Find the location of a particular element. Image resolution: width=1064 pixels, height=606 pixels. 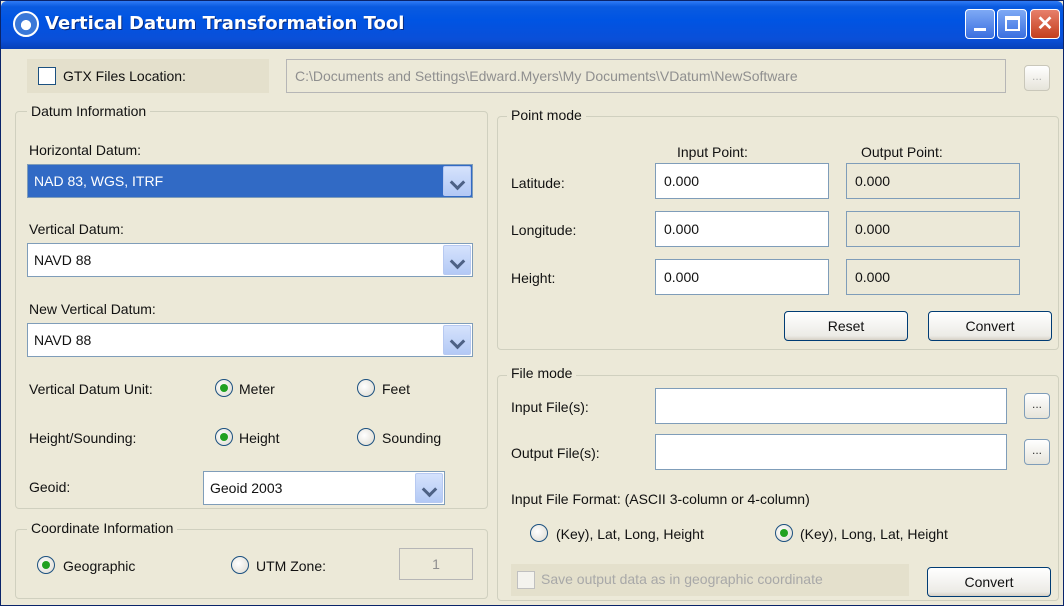

gtx-location-checkbox is located at coordinates (47, 76).